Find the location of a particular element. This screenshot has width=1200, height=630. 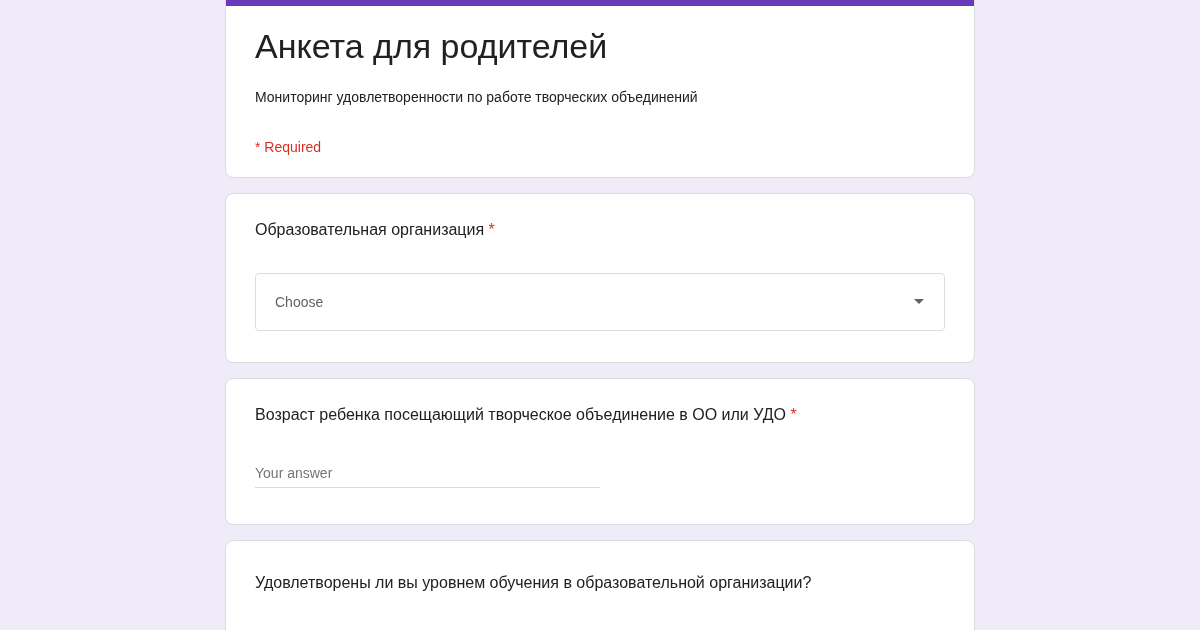

dropdown: Choose is located at coordinates (600, 301).